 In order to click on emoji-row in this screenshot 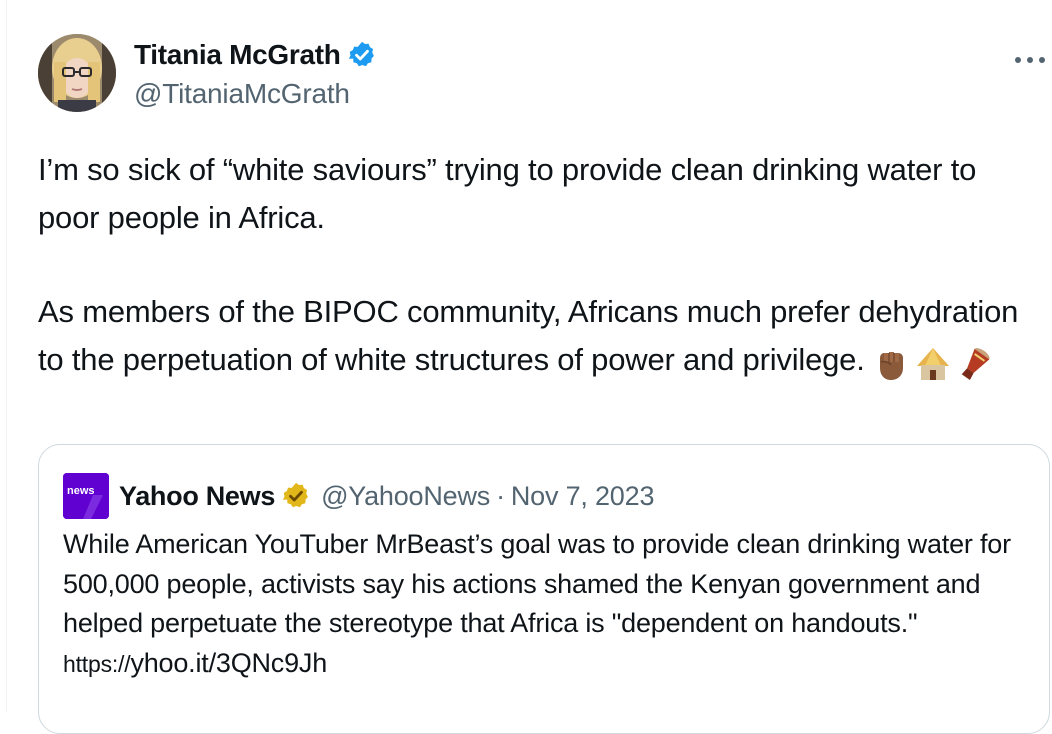, I will do `click(934, 362)`.